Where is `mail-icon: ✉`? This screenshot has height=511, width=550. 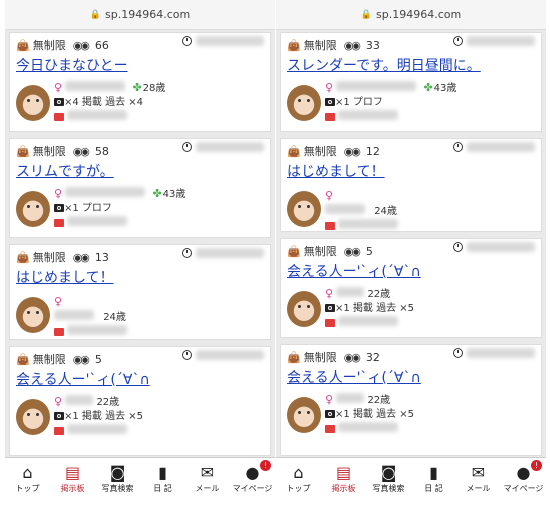
mail-icon: ✉ is located at coordinates (478, 472).